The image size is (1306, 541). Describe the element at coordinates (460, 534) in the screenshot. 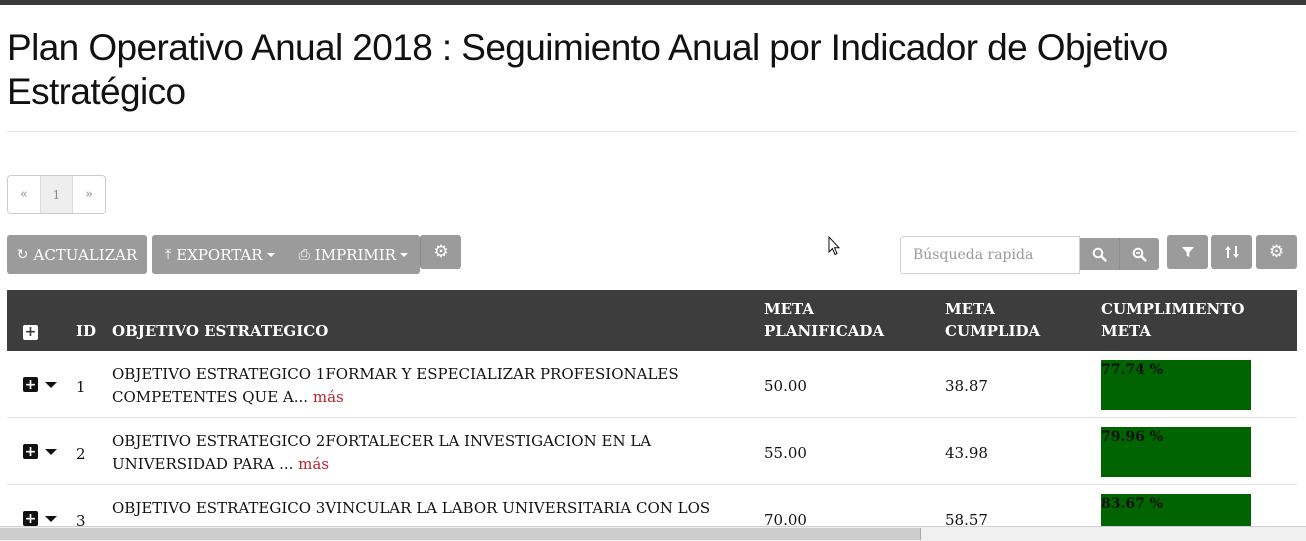

I see `scrollbar-thumb` at that location.